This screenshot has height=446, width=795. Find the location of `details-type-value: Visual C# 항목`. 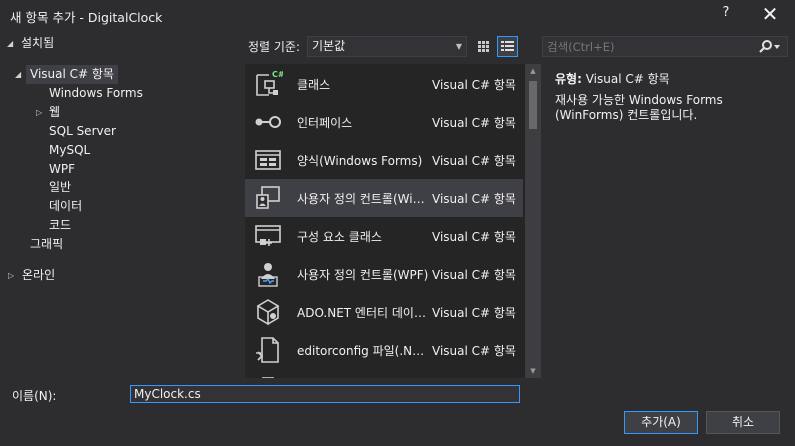

details-type-value: Visual C# 항목 is located at coordinates (627, 79).